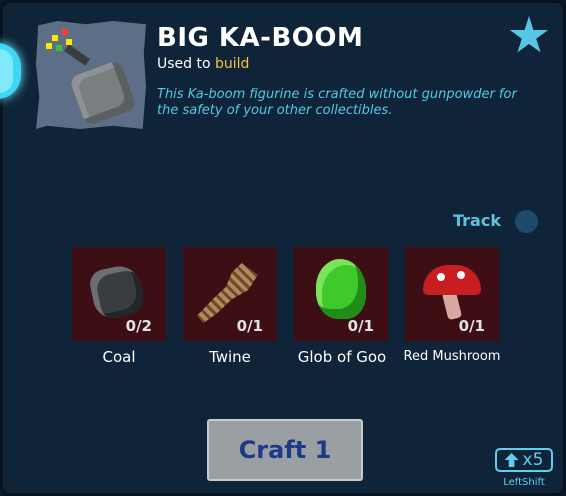  I want to click on ingredient-name: Coal, so click(119, 357).